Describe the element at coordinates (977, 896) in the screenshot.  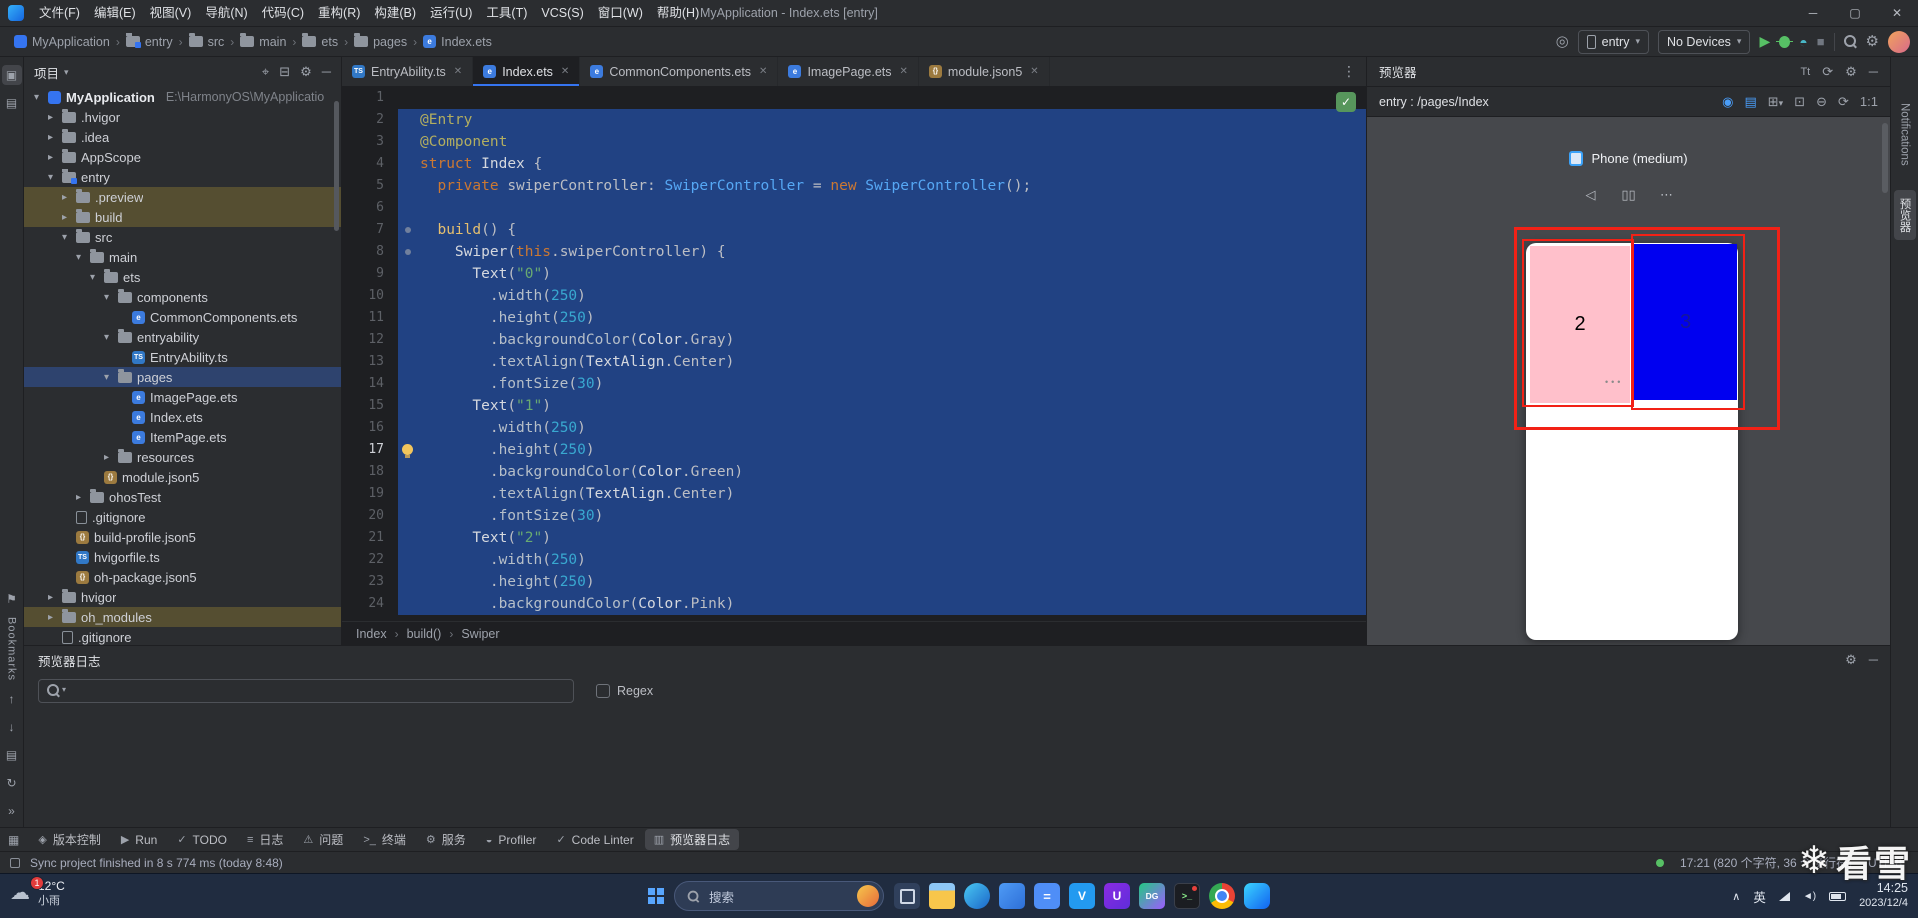
I see `edge-icon` at that location.